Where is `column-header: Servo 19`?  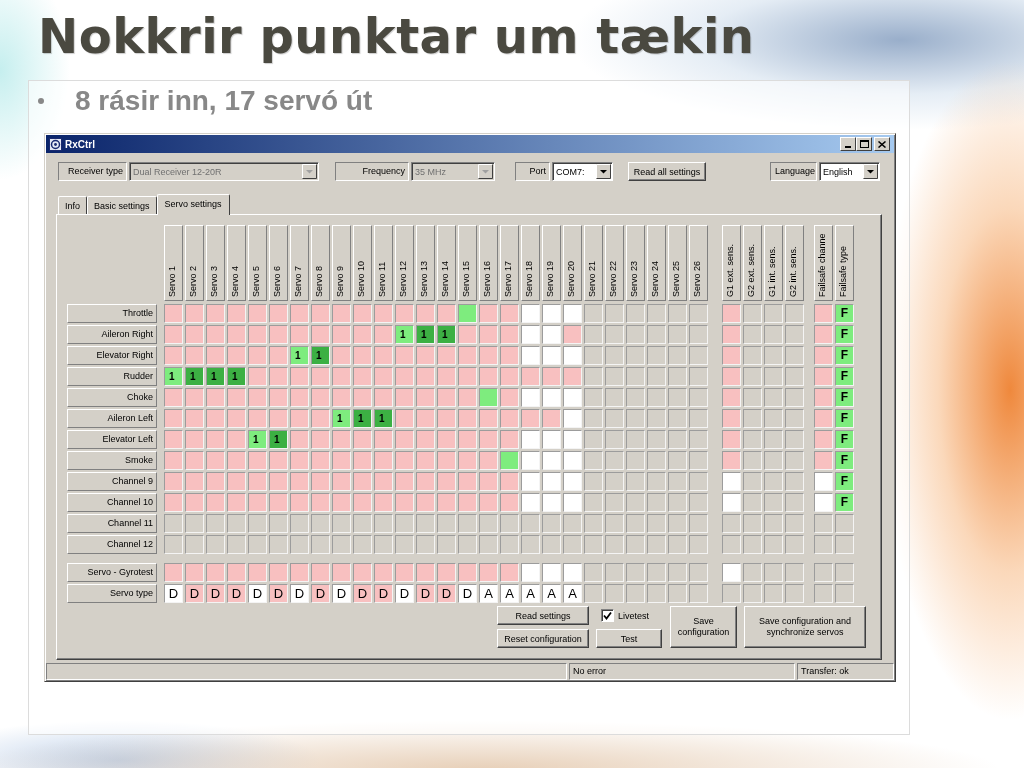
column-header: Servo 19 is located at coordinates (551, 263).